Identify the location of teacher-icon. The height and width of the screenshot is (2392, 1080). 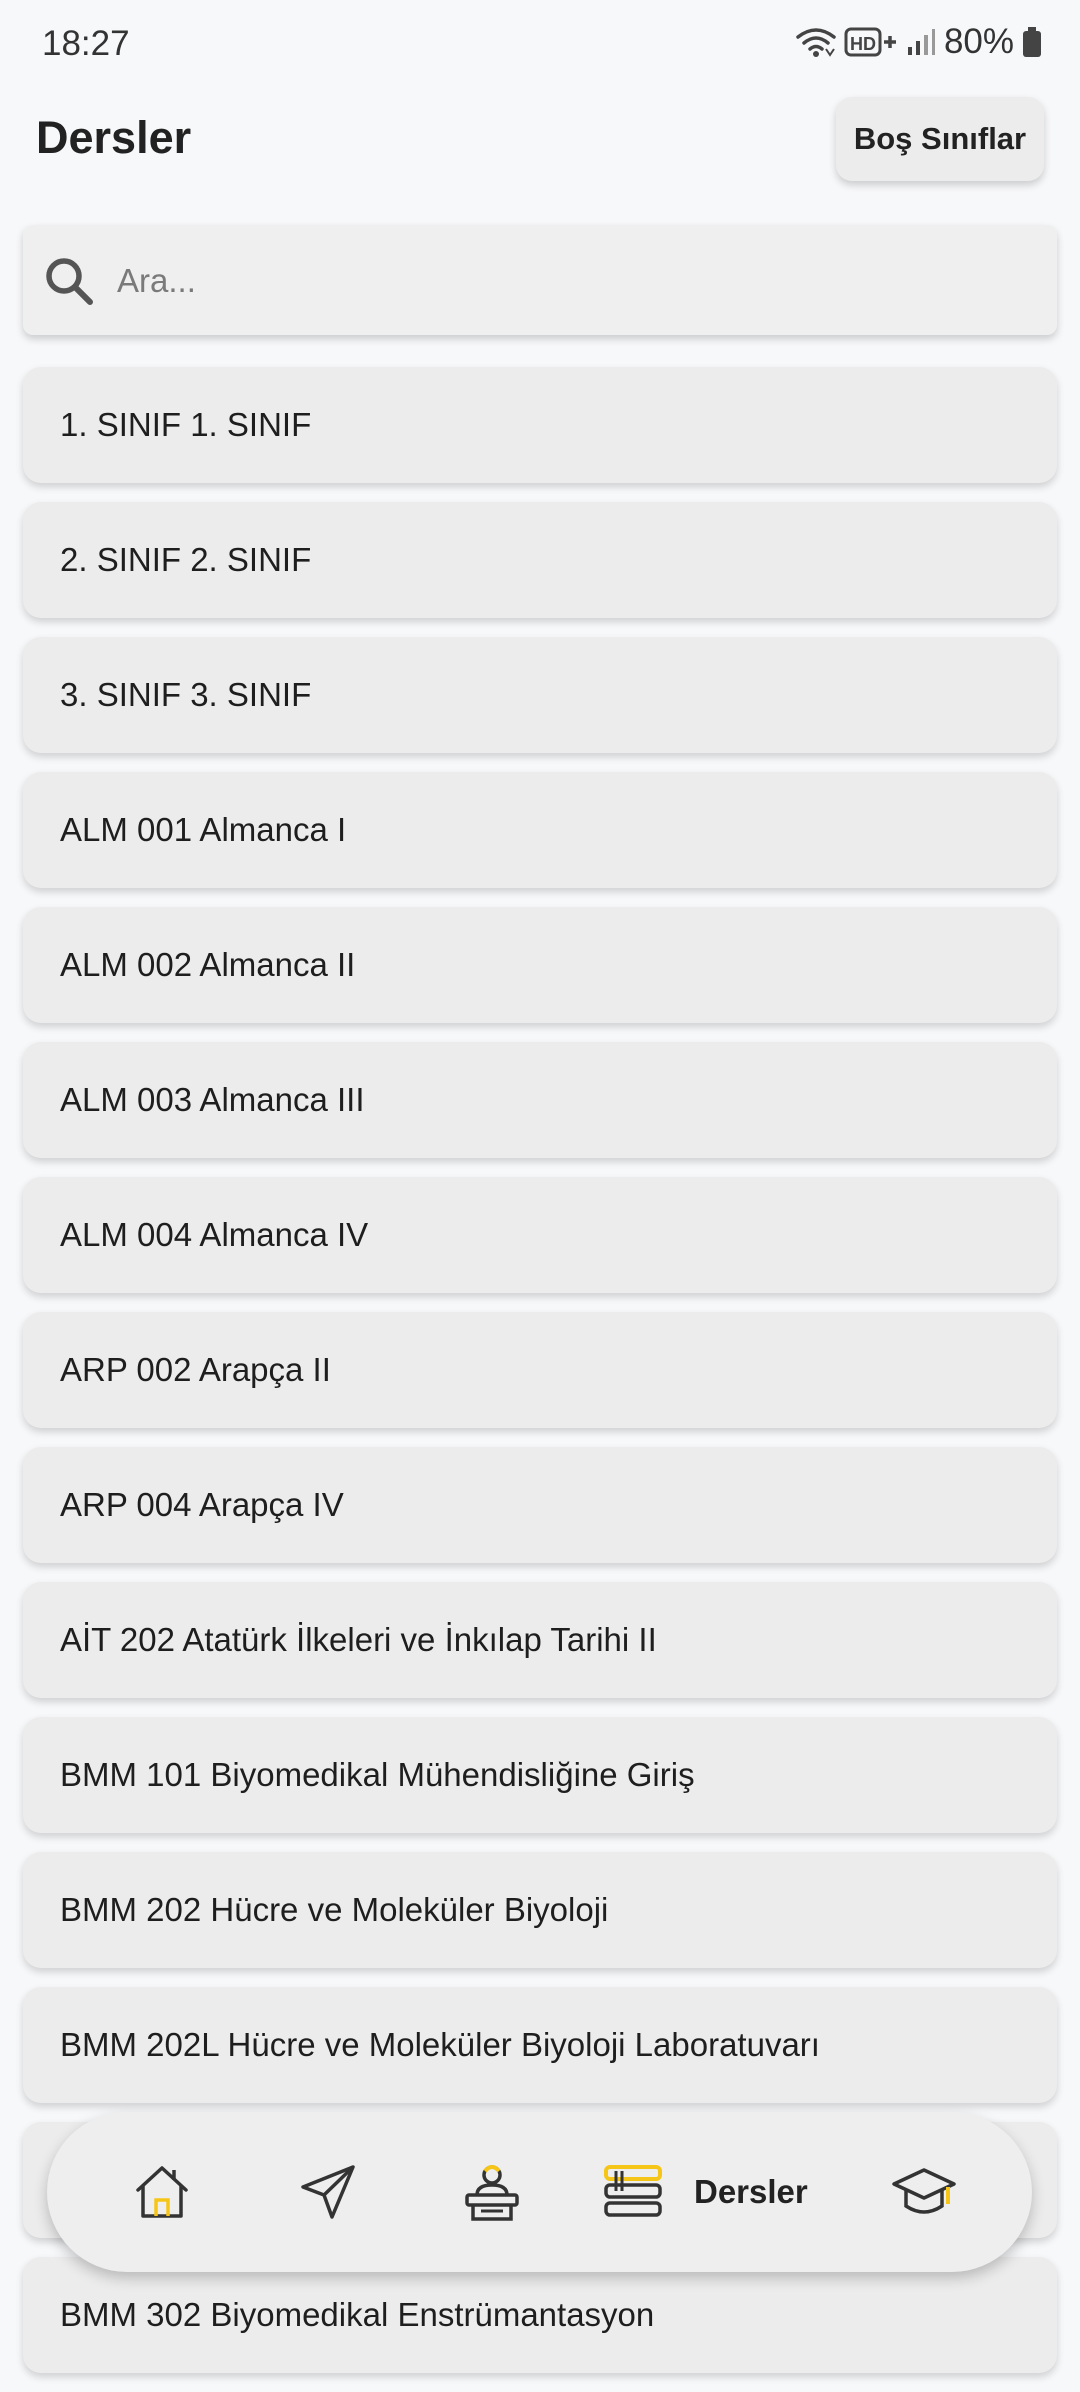
(492, 2193).